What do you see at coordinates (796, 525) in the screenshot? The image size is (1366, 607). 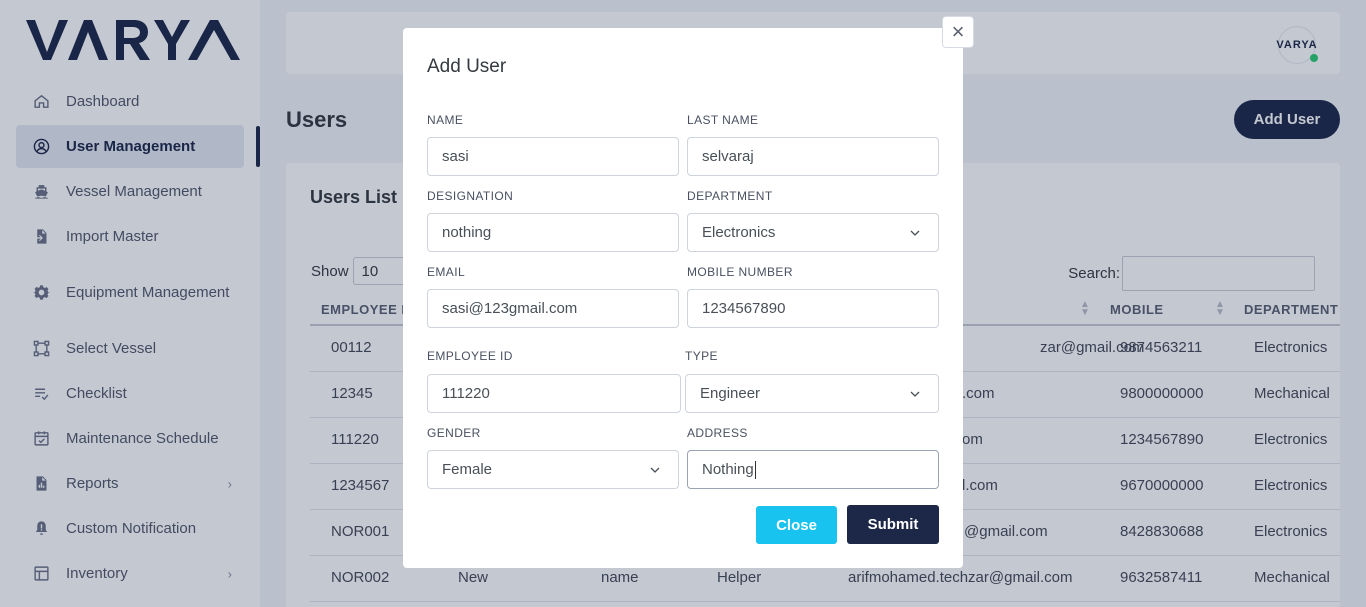 I see `close-button: Close` at bounding box center [796, 525].